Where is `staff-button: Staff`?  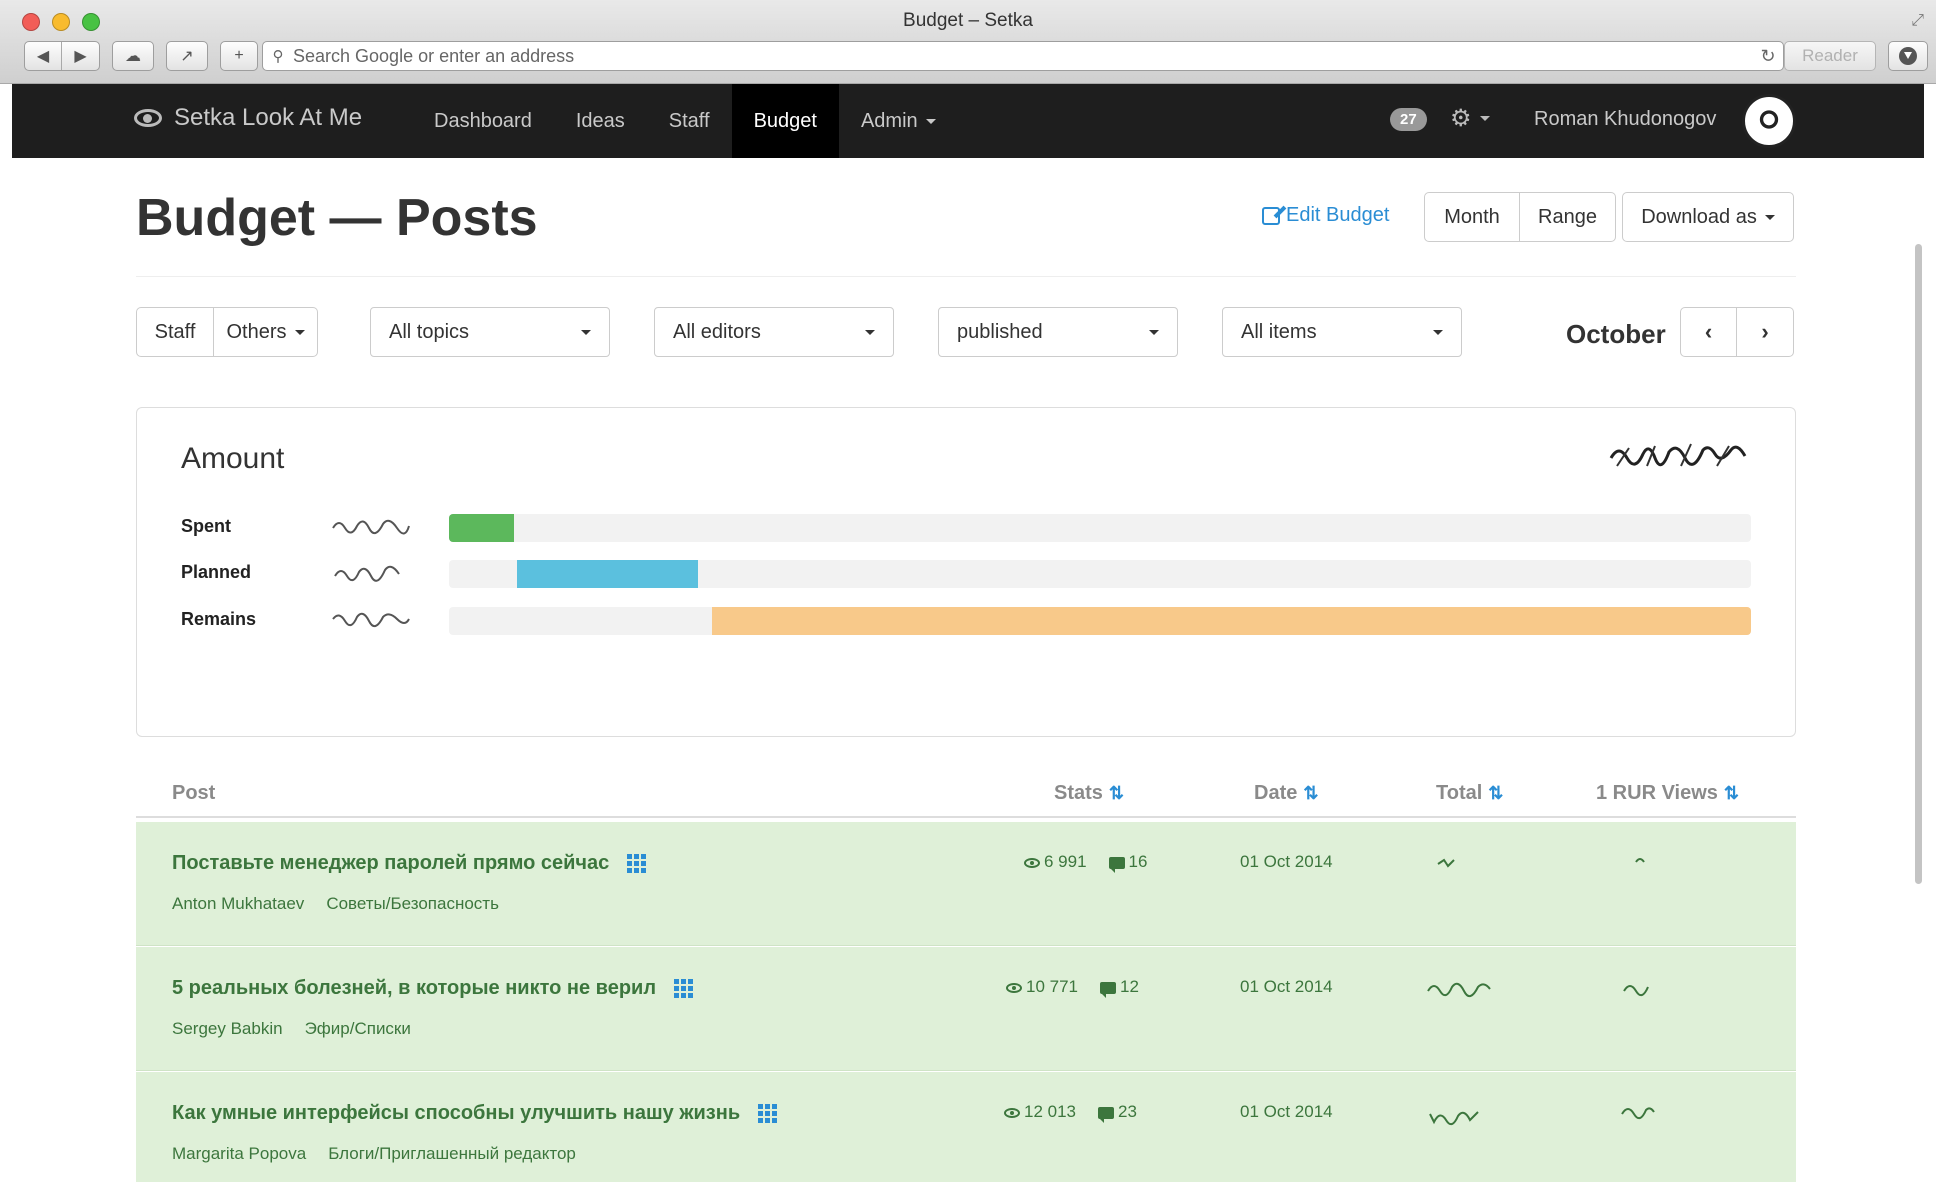 staff-button: Staff is located at coordinates (175, 332).